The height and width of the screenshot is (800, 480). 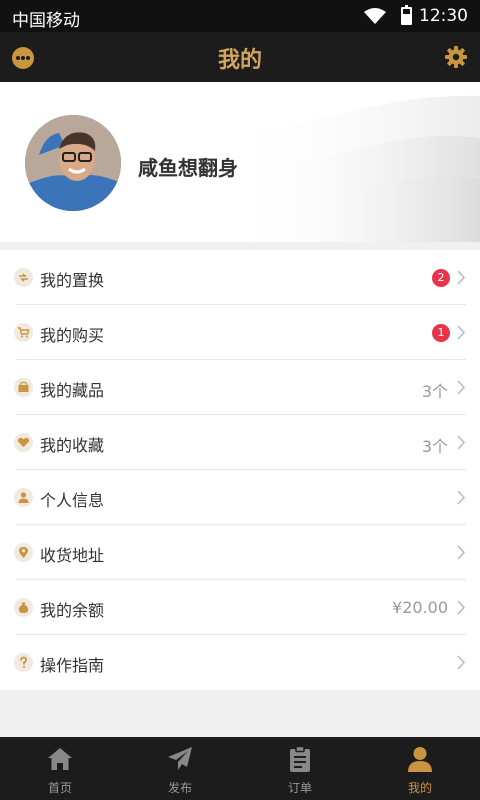 What do you see at coordinates (23, 607) in the screenshot?
I see `money-bag-icon` at bounding box center [23, 607].